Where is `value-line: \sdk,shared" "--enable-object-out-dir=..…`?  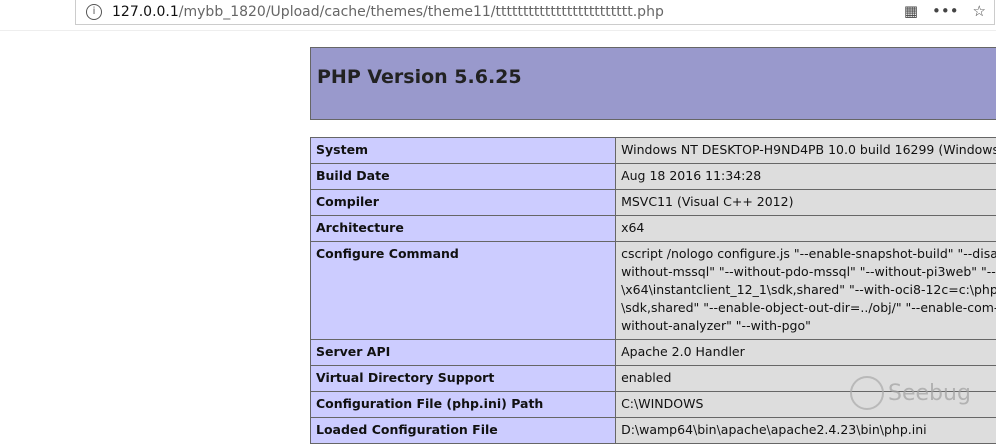 value-line: \sdk,shared" "--enable-object-out-dir=..… is located at coordinates (808, 308).